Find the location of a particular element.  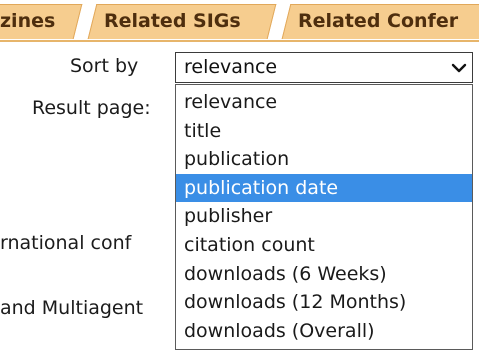

result-page-label: Result page: is located at coordinates (91, 108).